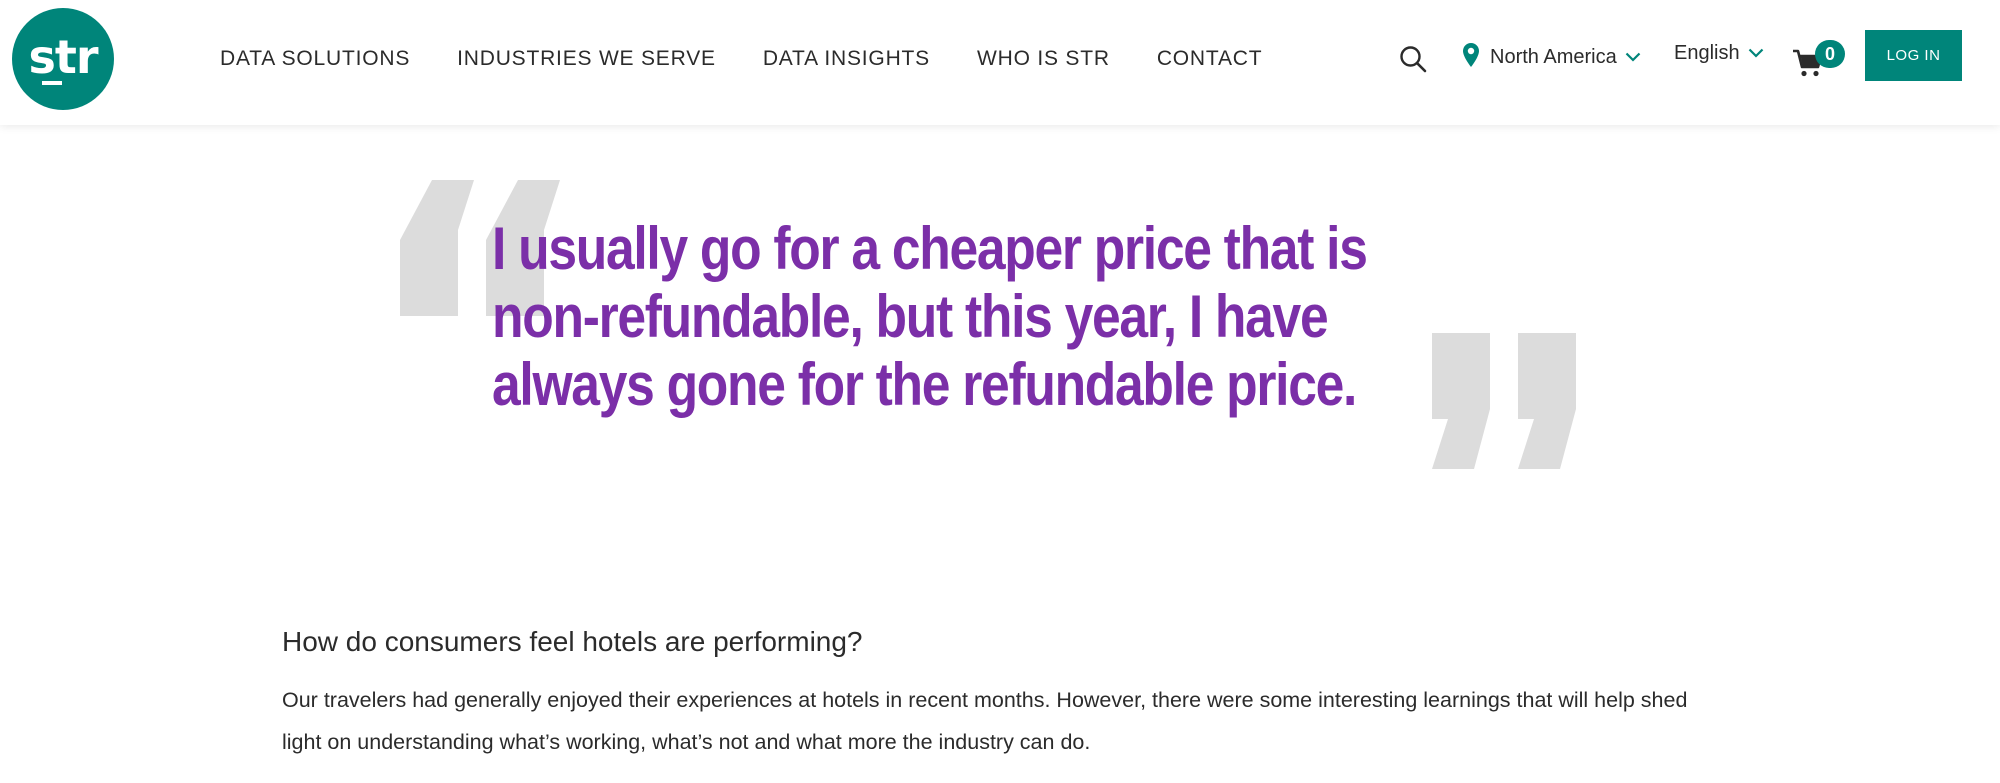  What do you see at coordinates (586, 59) in the screenshot?
I see `nav-item-industries: INDUSTRIES WE SERVE` at bounding box center [586, 59].